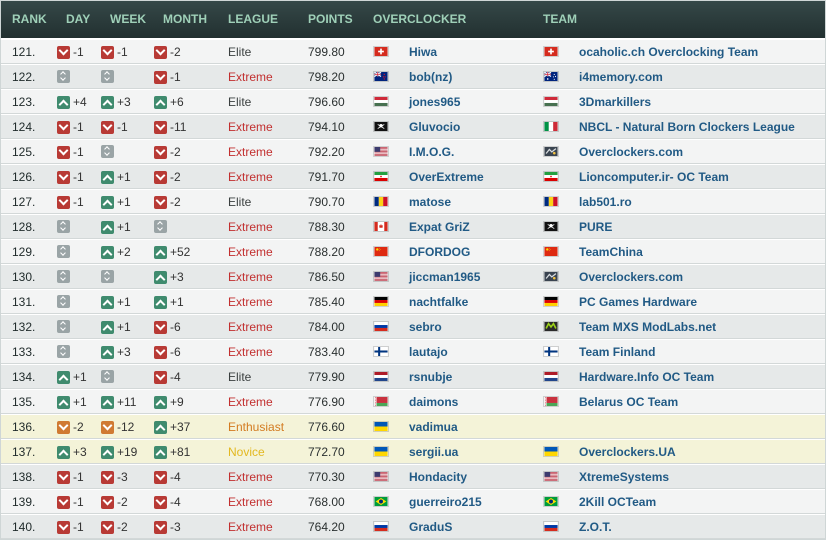 The width and height of the screenshot is (826, 540). I want to click on col-points-header: POINTS, so click(330, 19).